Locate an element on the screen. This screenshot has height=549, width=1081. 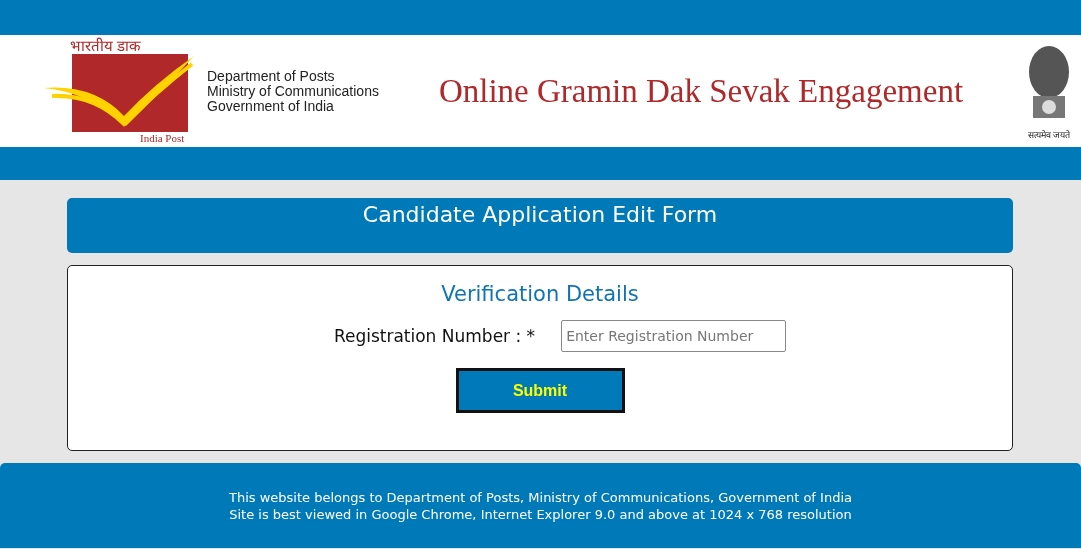
field-label: Registration Number : * is located at coordinates (434, 336).